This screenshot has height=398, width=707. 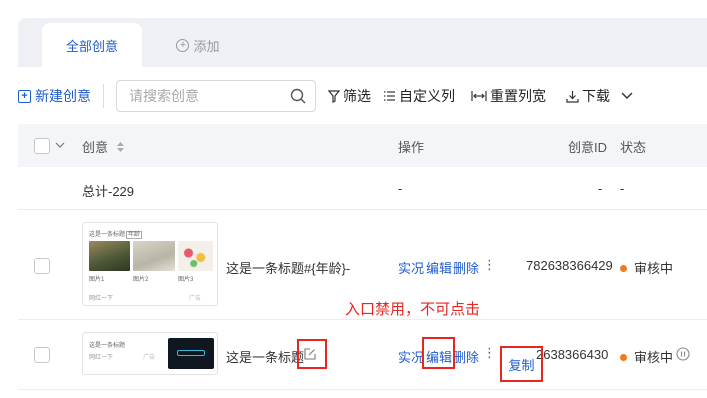 I want to click on tab-add-label: 添加, so click(x=206, y=46).